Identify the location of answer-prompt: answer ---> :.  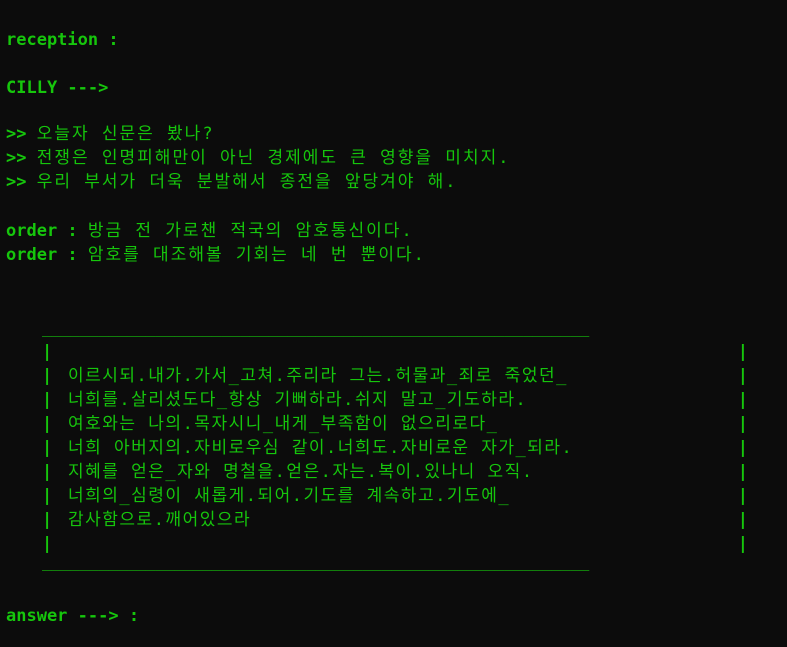
(72, 616).